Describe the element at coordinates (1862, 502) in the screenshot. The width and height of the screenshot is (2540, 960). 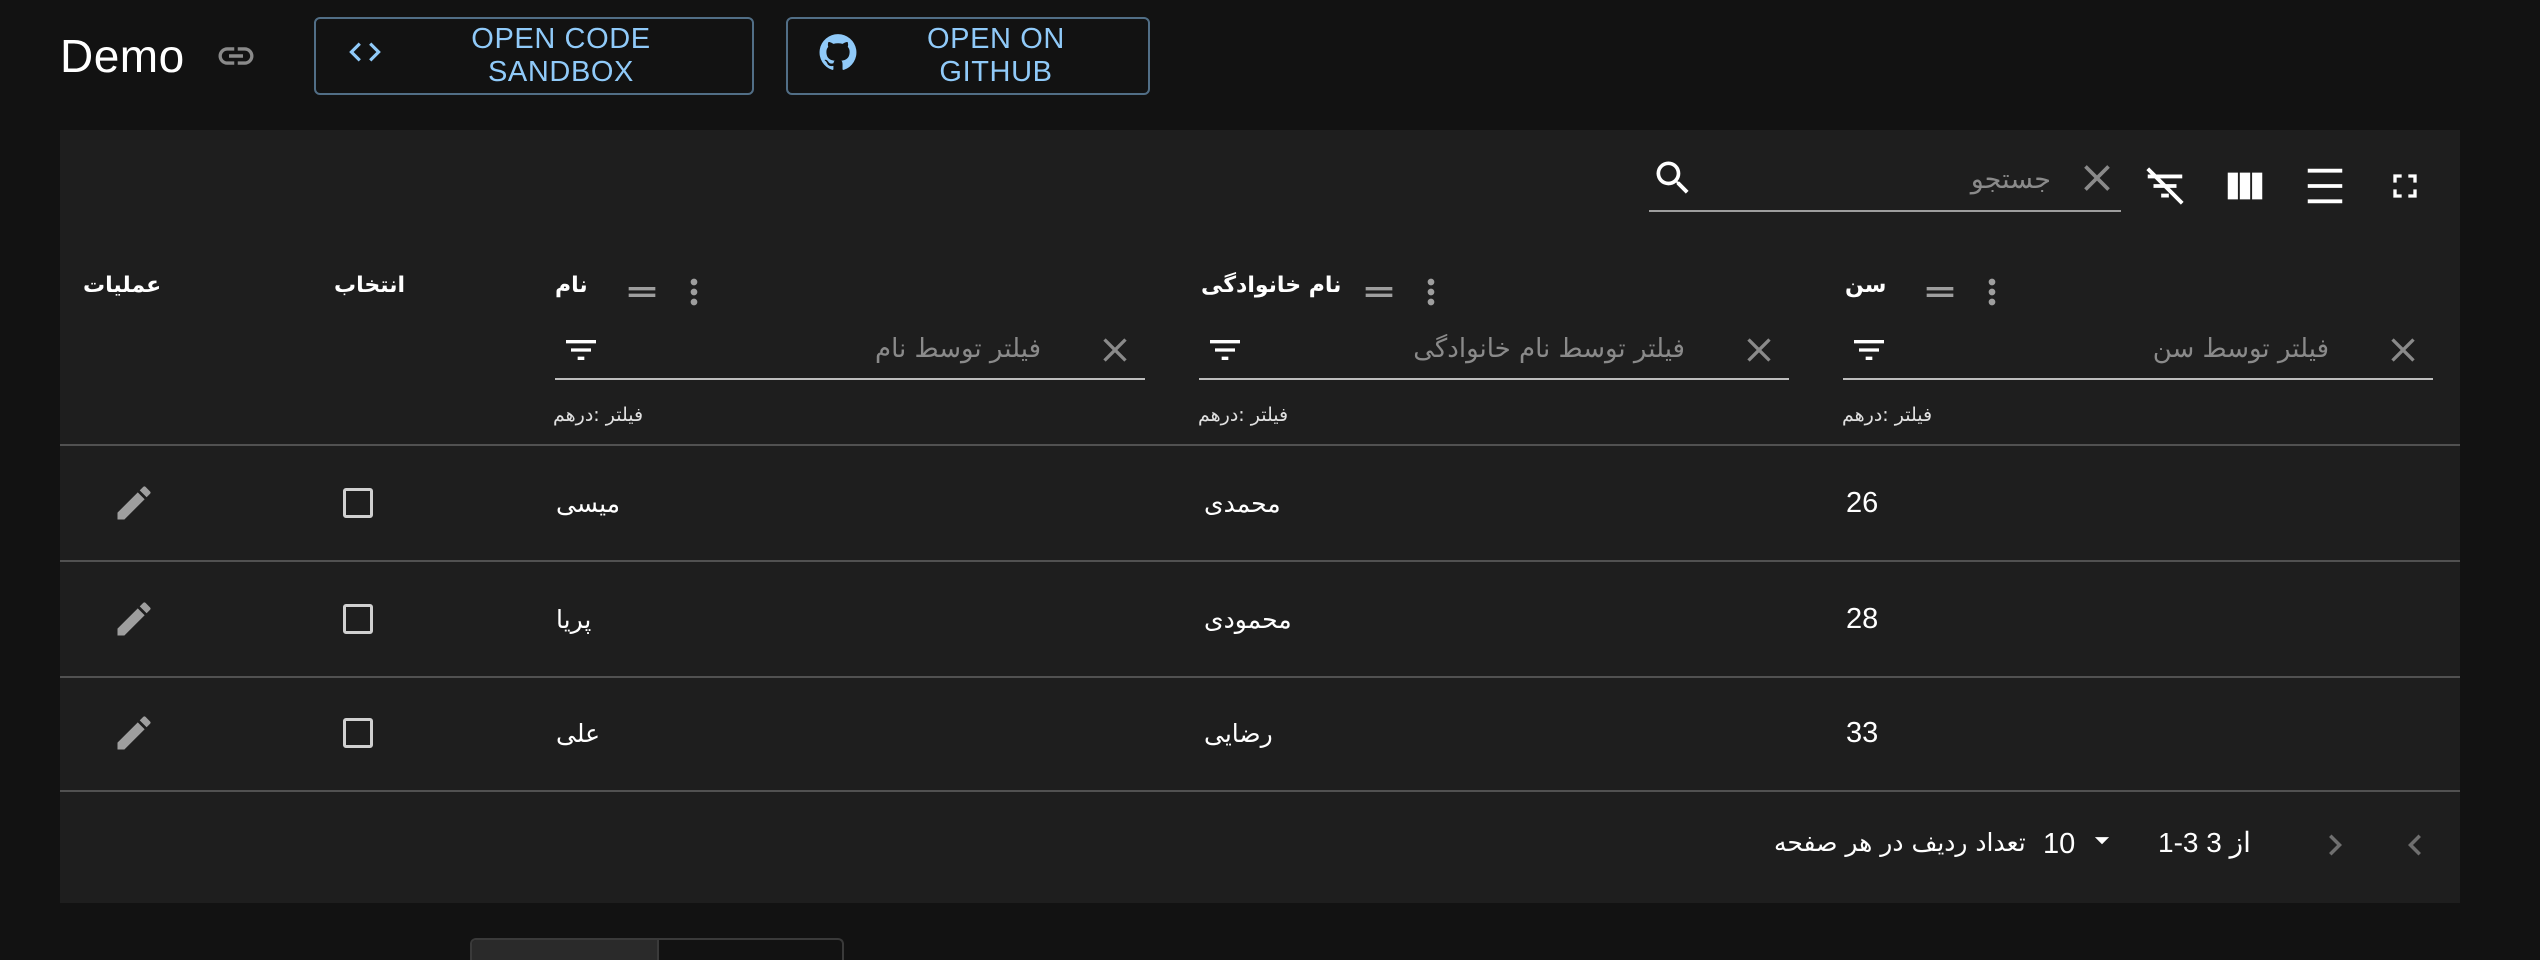
I see `age-cell: 26` at that location.